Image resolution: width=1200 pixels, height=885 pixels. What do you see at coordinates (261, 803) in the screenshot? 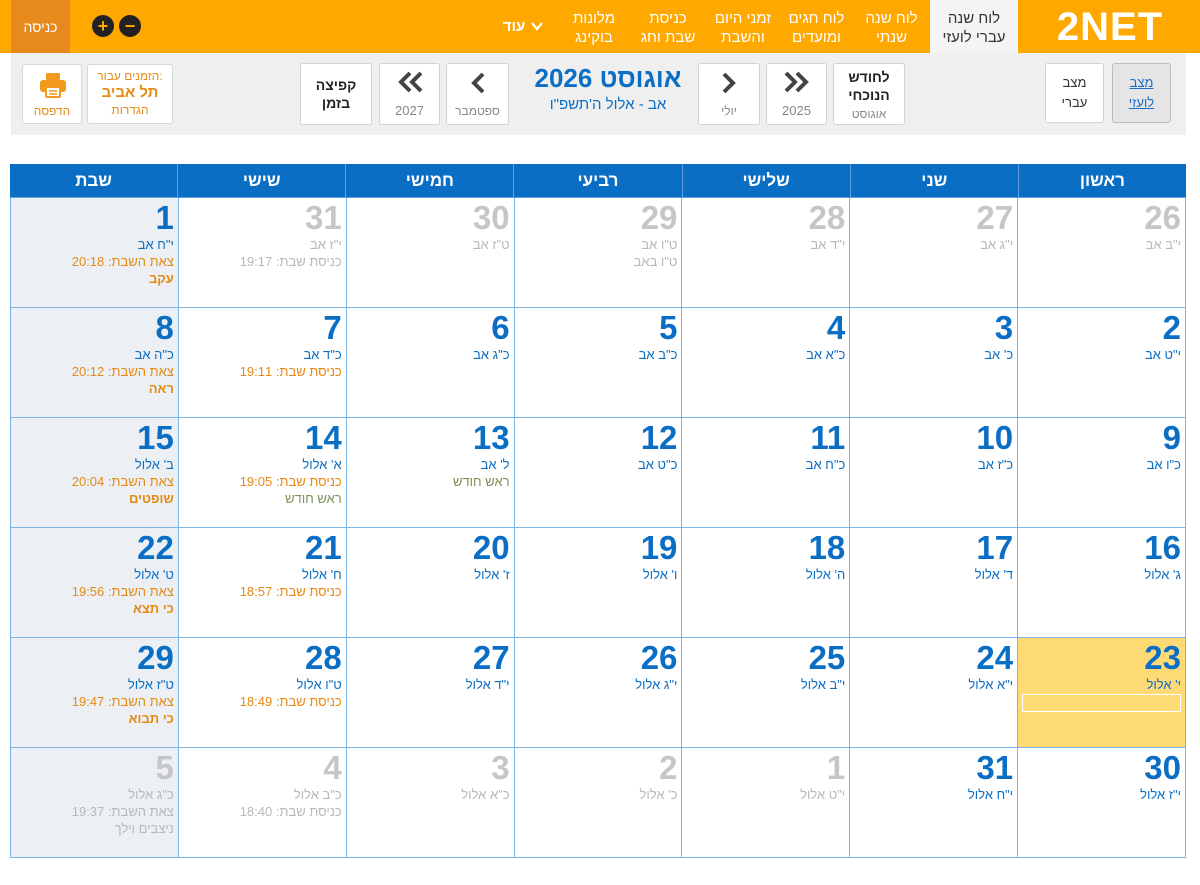
I see `day-cell: 4 כ"ב אלול כניסת שבת: 18:40` at bounding box center [261, 803].